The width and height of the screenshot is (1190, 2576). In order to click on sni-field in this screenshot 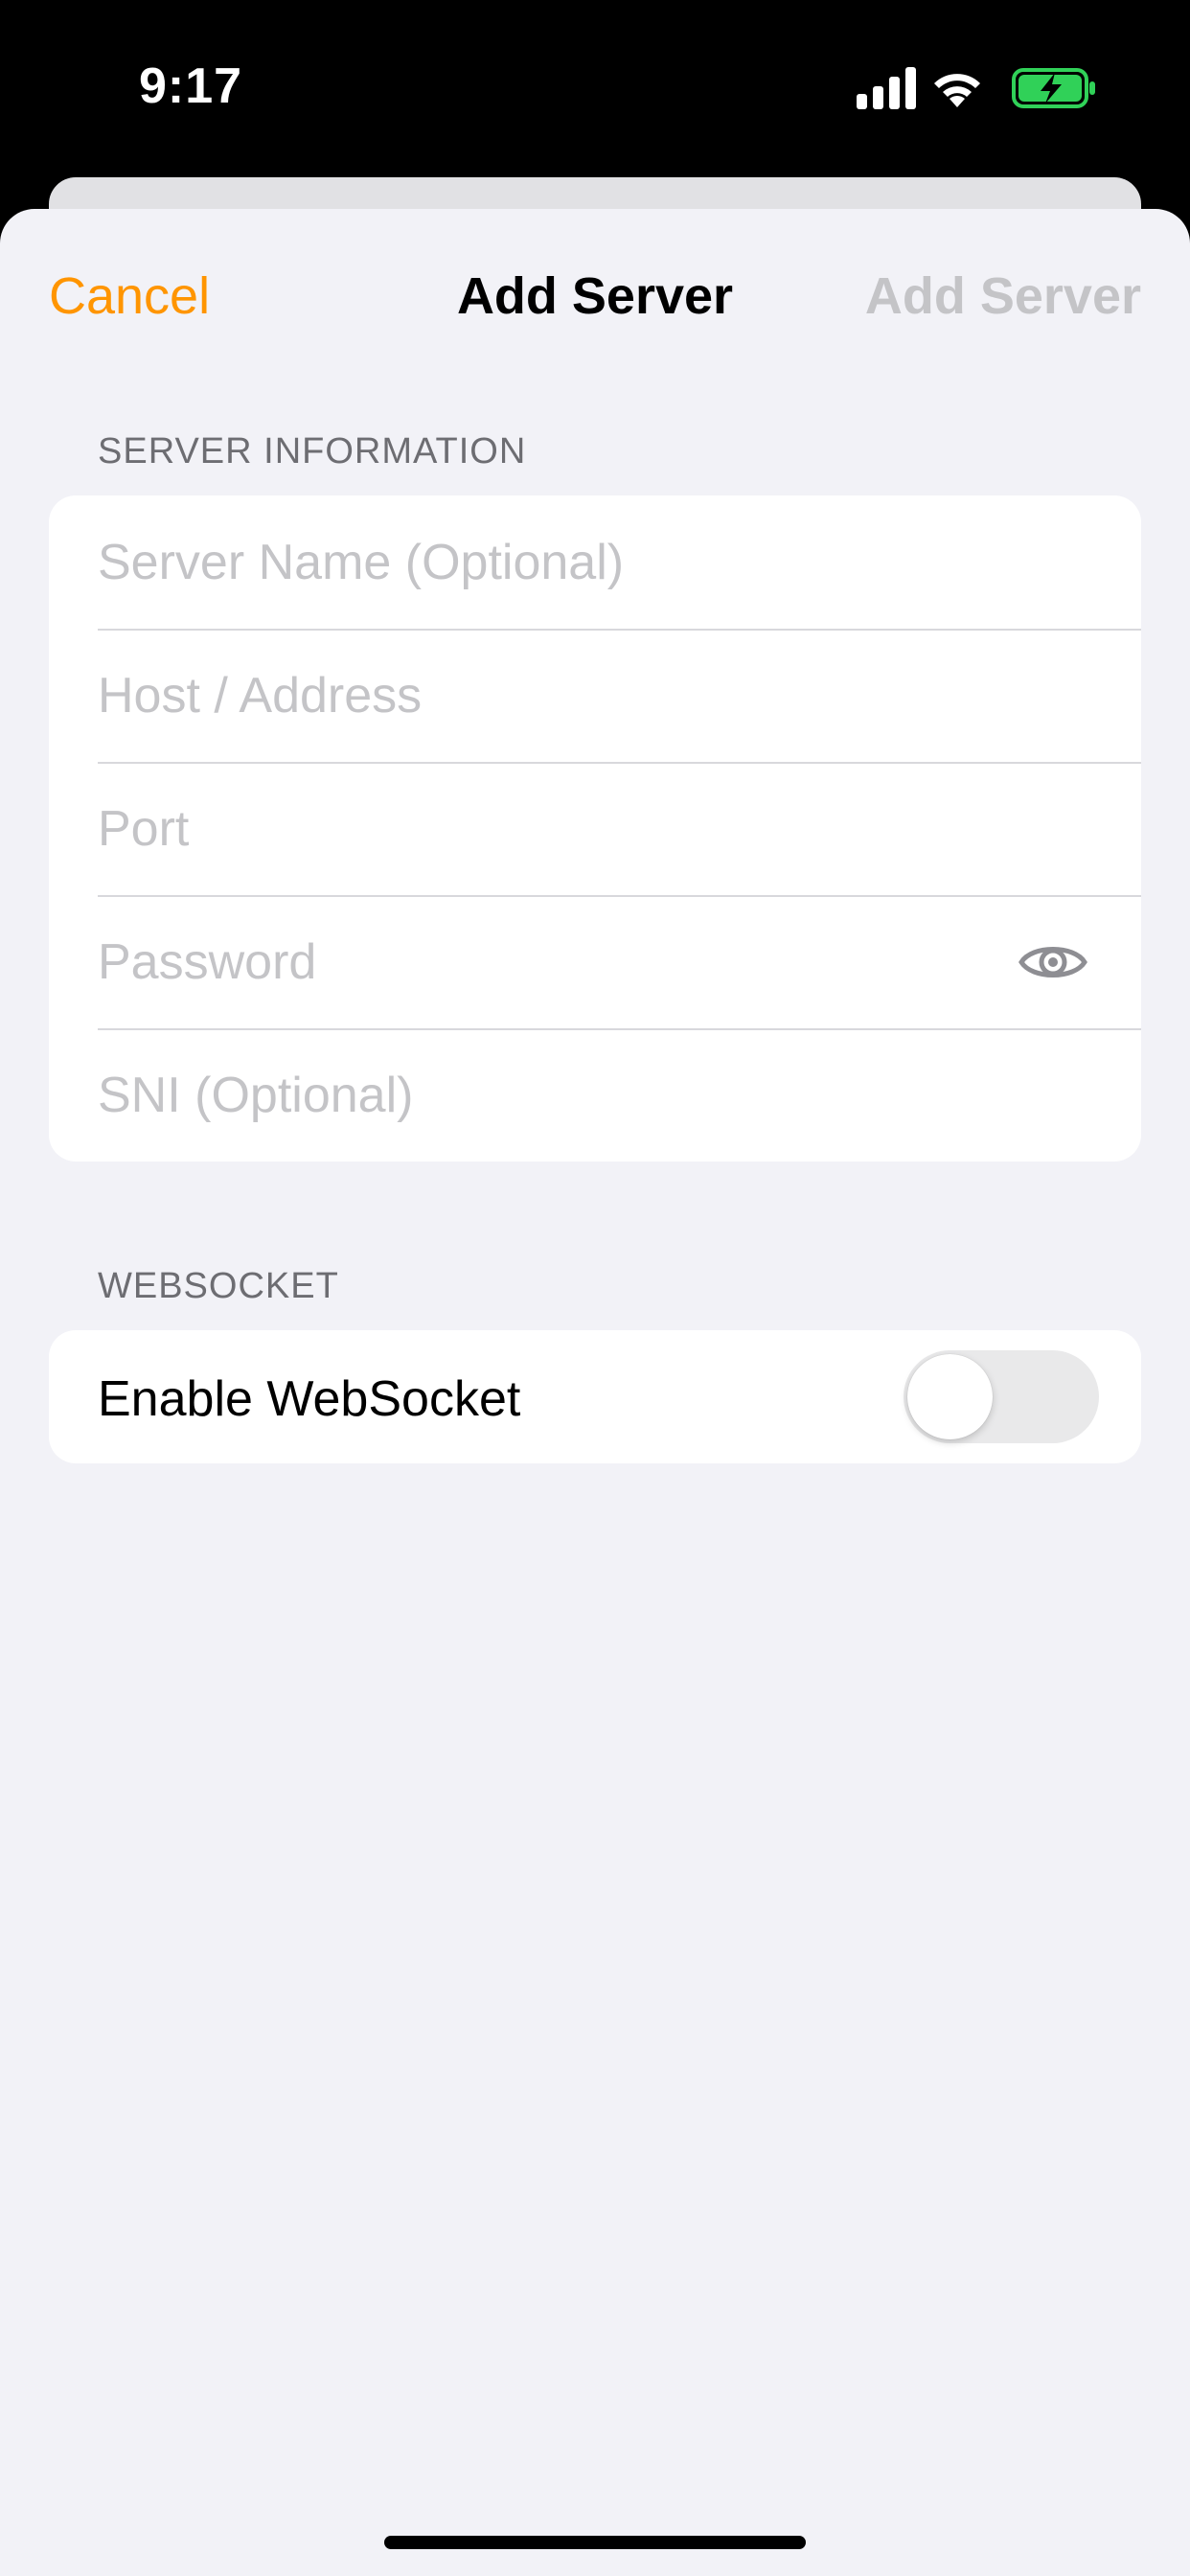, I will do `click(558, 1095)`.